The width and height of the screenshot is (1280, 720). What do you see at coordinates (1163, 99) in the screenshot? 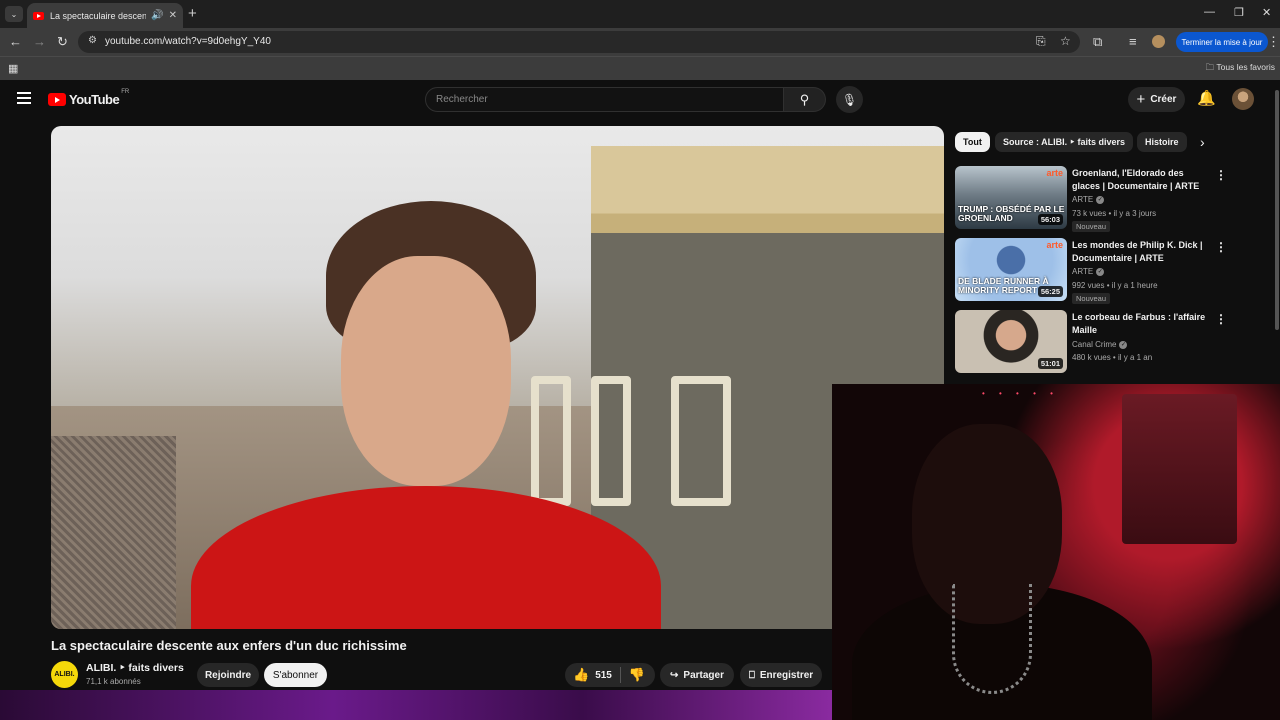
I see `create-label: Créer` at bounding box center [1163, 99].